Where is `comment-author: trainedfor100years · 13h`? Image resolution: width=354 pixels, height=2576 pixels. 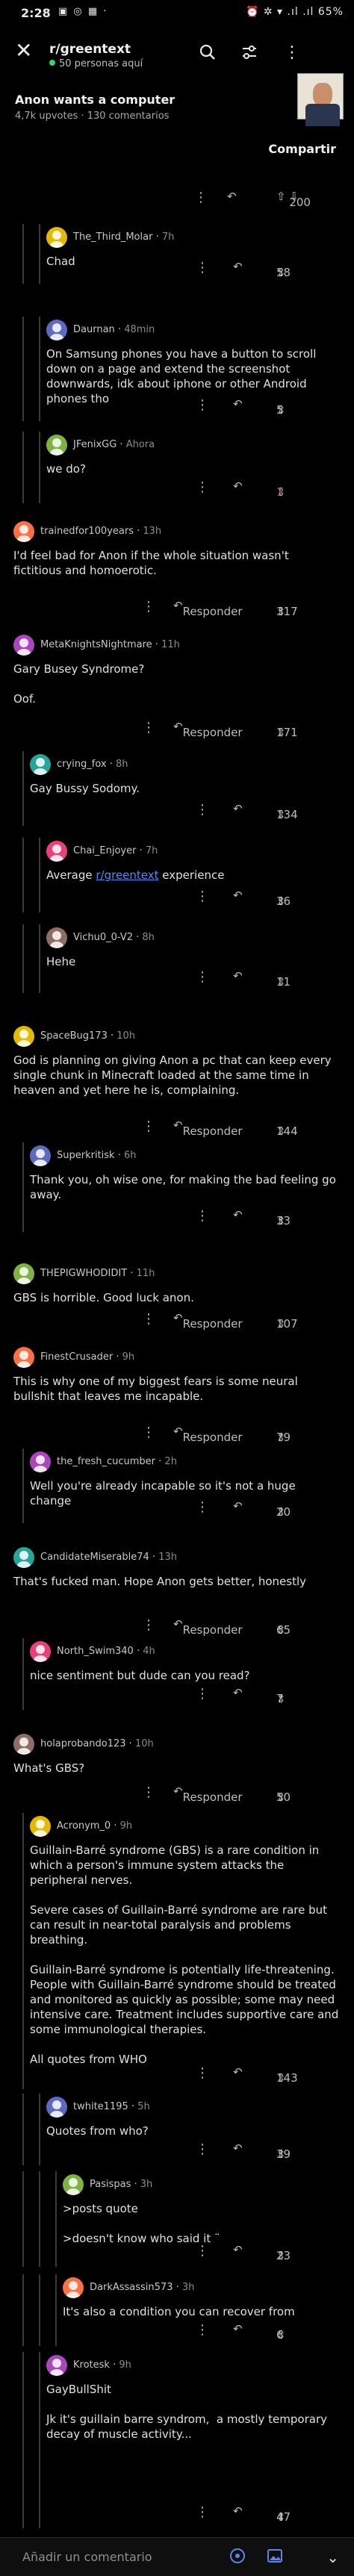 comment-author: trainedfor100years · 13h is located at coordinates (100, 531).